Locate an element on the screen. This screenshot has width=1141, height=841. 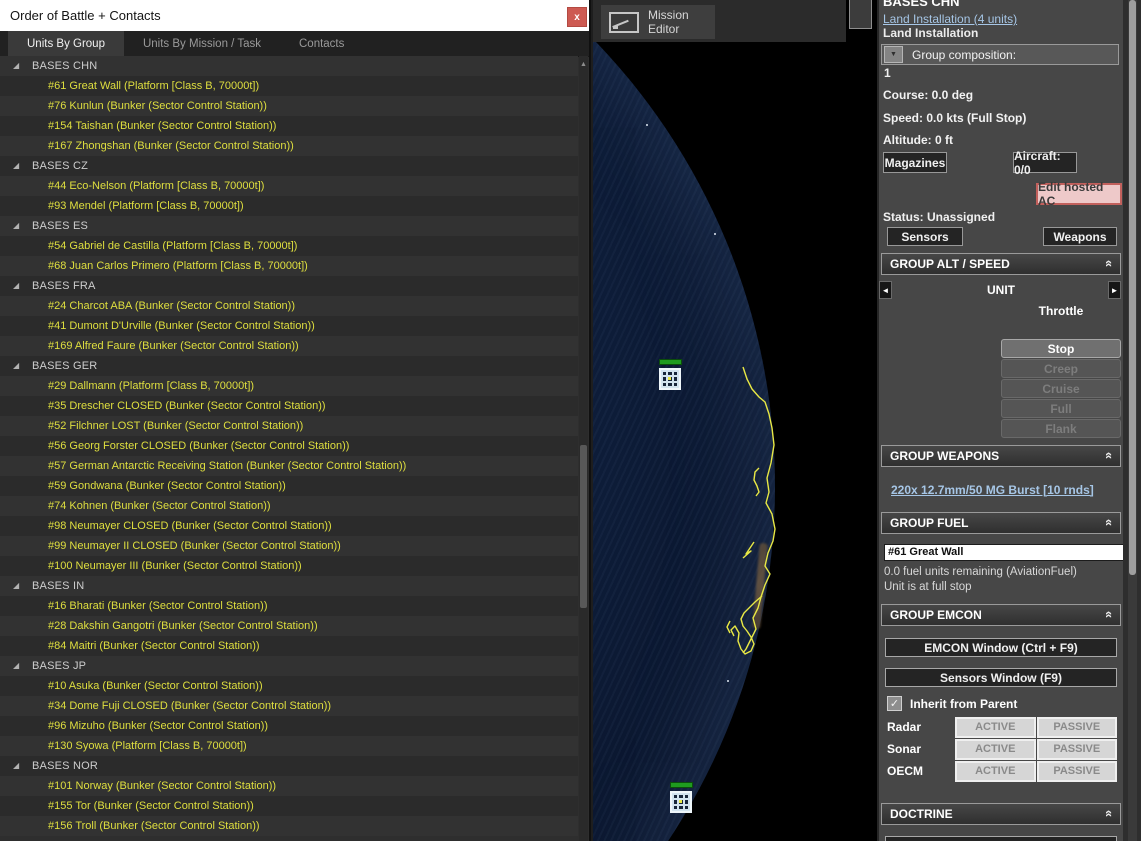
group-composition-bar: ▼ Group composition: is located at coordinates (1000, 54).